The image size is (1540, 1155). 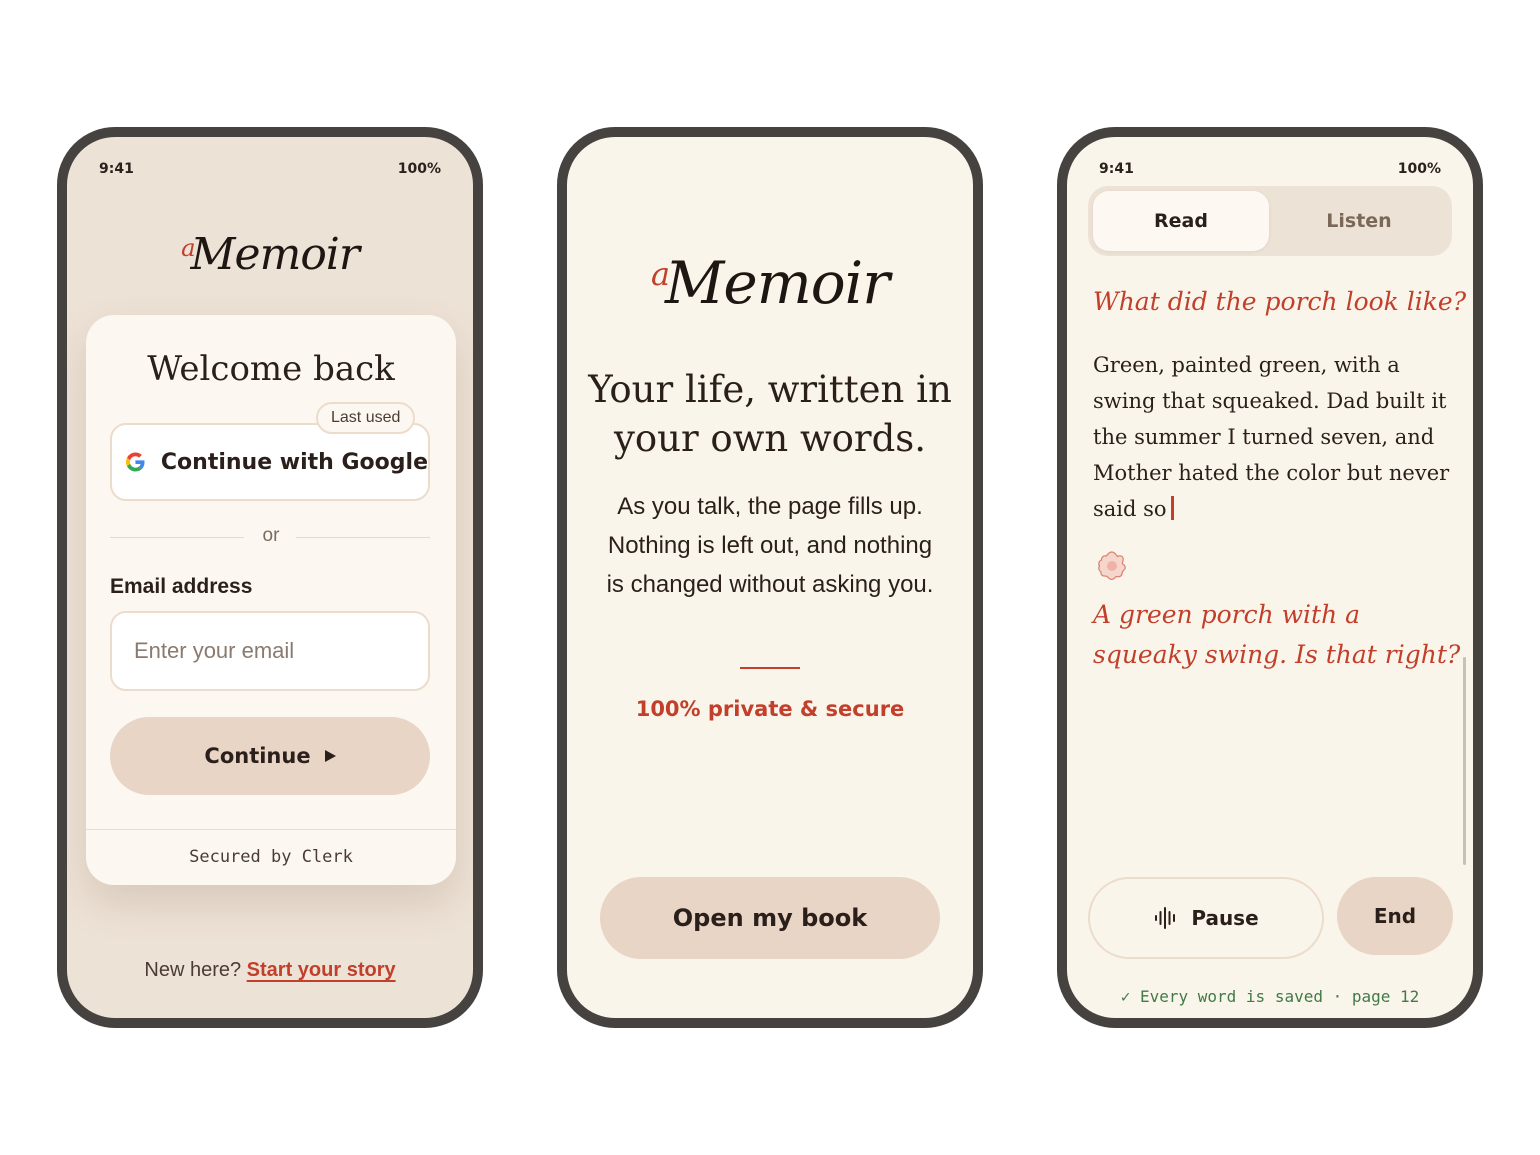 What do you see at coordinates (1270, 221) in the screenshot?
I see `read-listen-toggle: Read Listen` at bounding box center [1270, 221].